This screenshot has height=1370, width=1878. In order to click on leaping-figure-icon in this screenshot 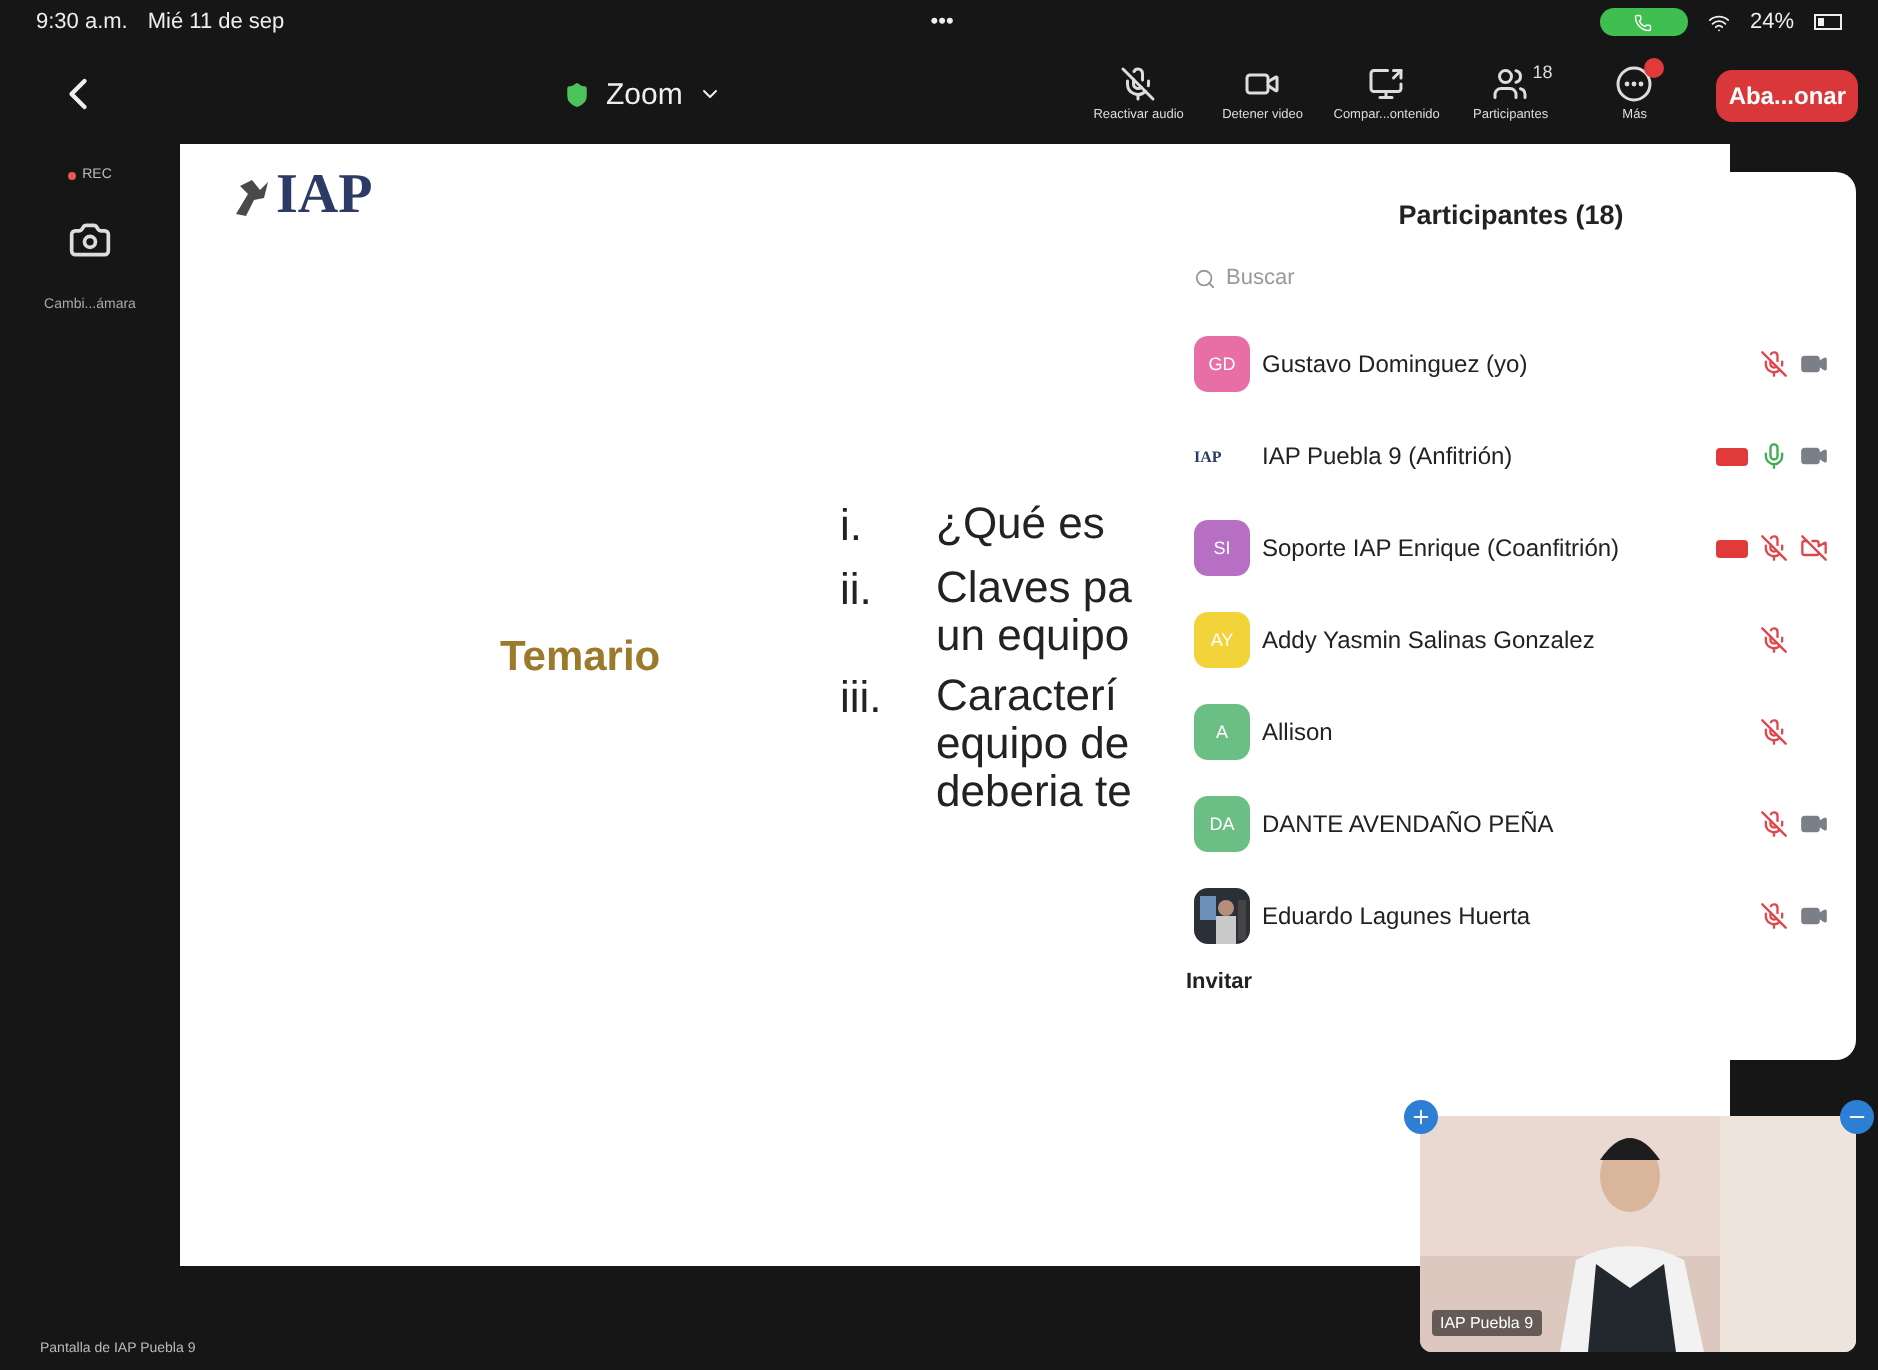, I will do `click(252, 196)`.